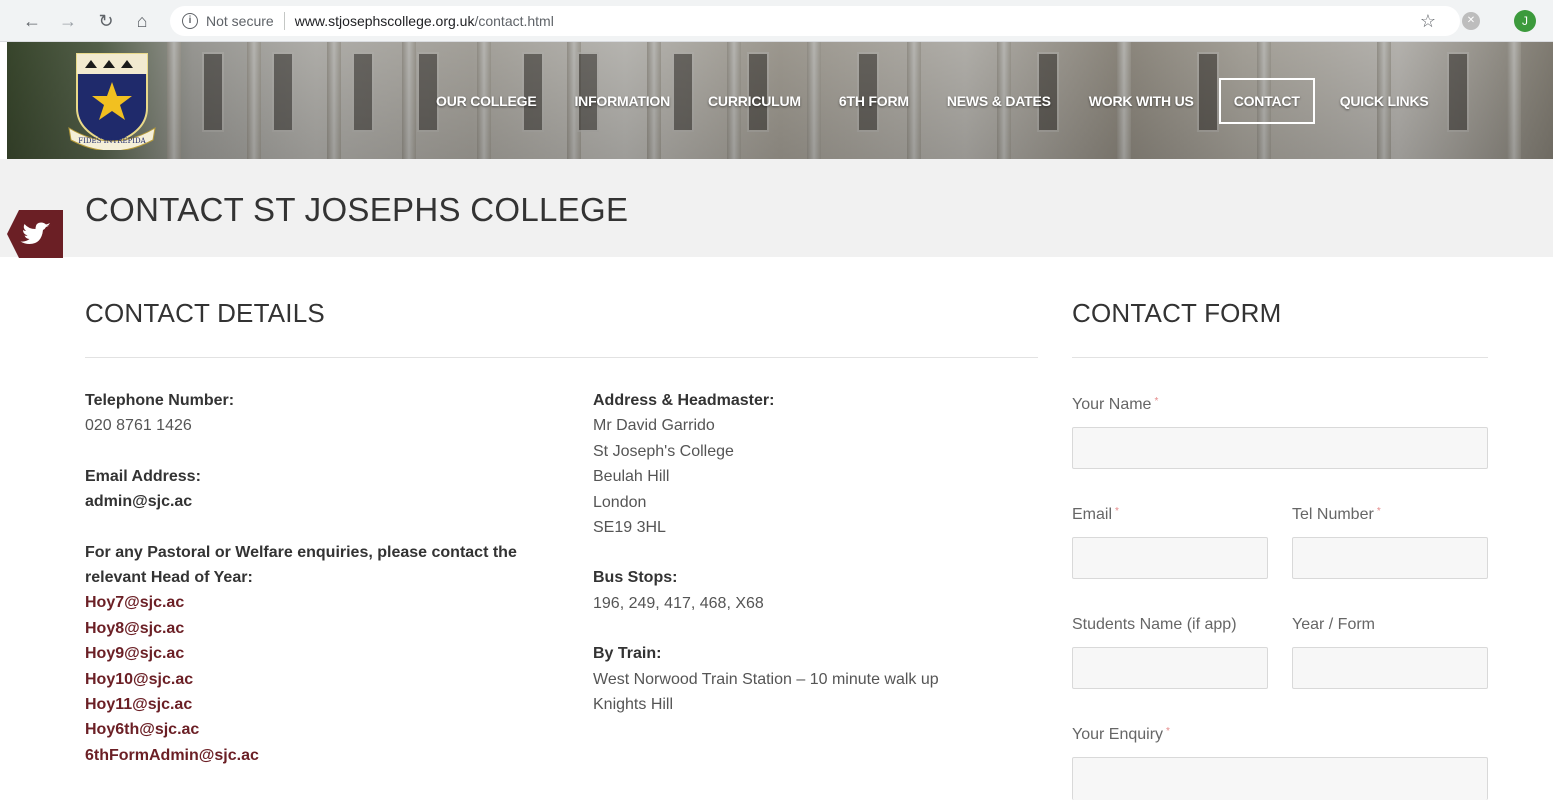 The height and width of the screenshot is (800, 1553). Describe the element at coordinates (1170, 668) in the screenshot. I see `students-name-input` at that location.